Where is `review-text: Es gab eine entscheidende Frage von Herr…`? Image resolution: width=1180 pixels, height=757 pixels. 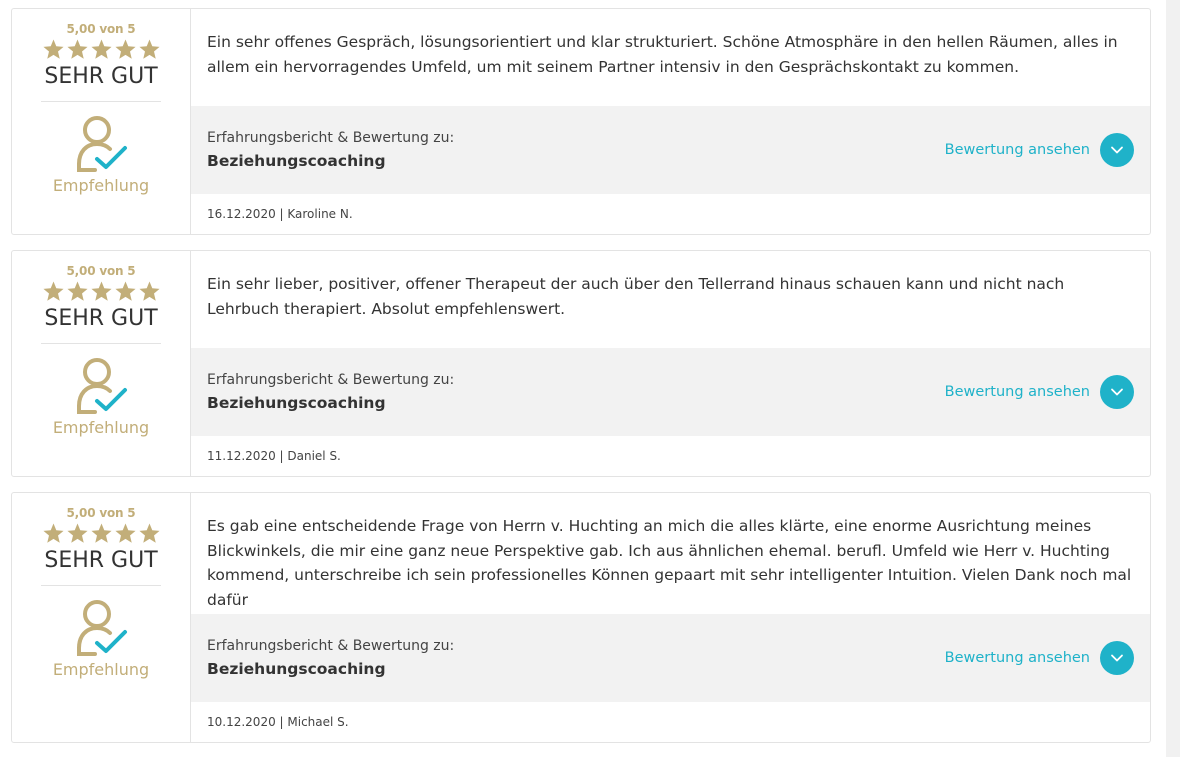
review-text: Es gab eine entscheidende Frage von Herr… is located at coordinates (669, 563).